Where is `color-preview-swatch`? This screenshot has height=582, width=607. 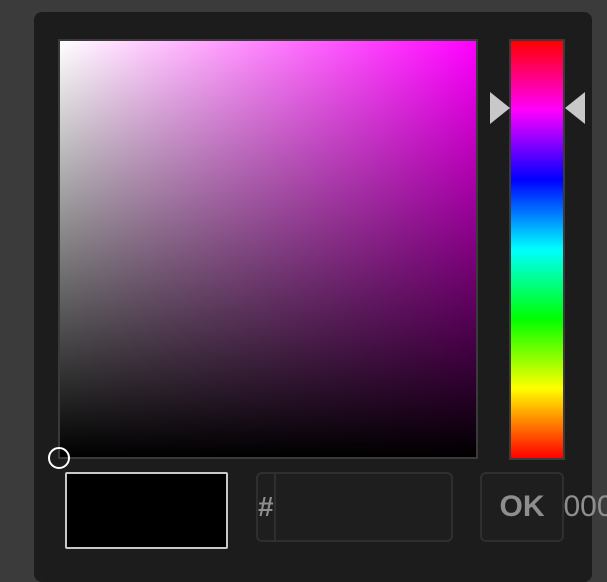 color-preview-swatch is located at coordinates (146, 510).